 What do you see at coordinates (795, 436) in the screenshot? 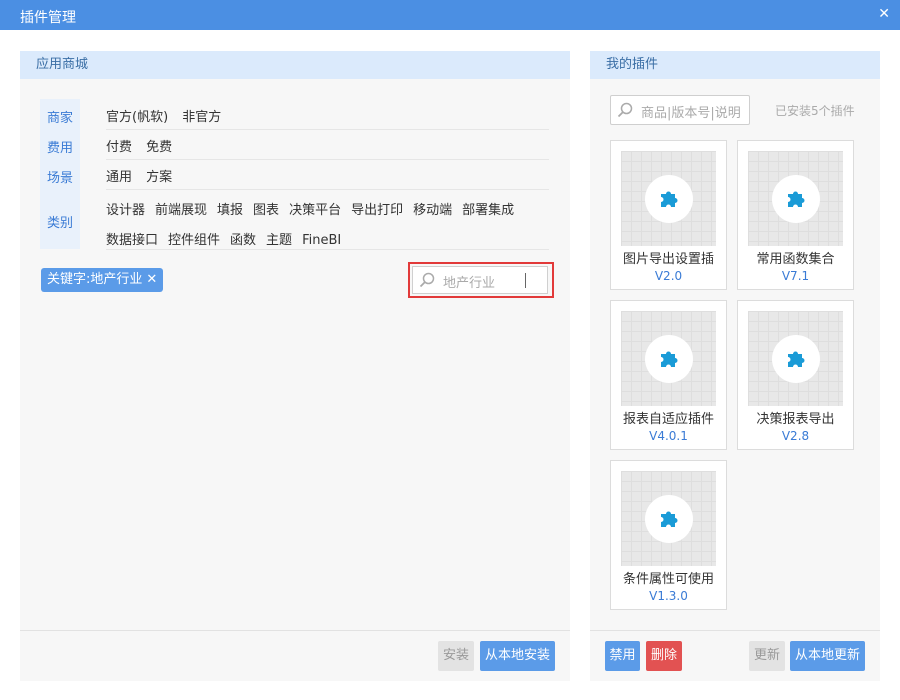
I see `plugin-version: V2.8` at bounding box center [795, 436].